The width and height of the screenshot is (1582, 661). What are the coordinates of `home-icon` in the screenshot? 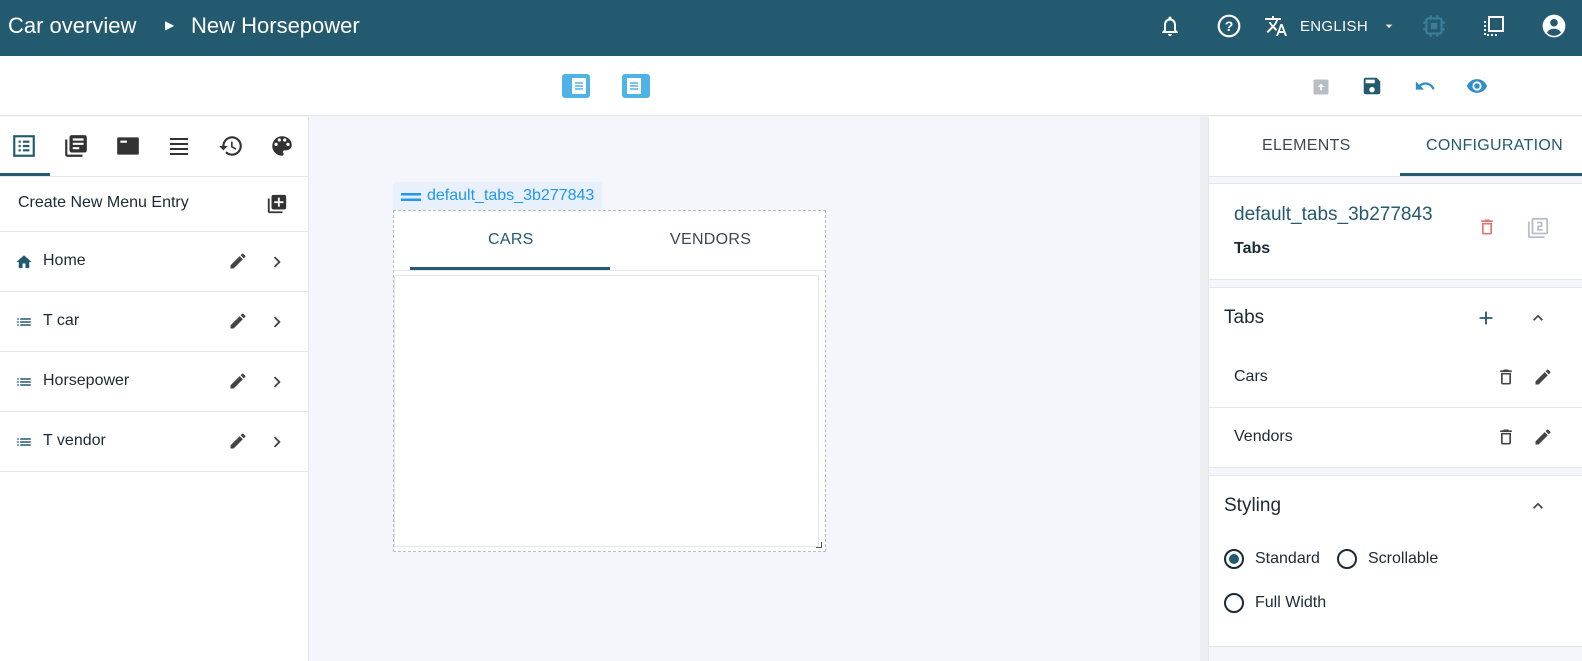 It's located at (24, 262).